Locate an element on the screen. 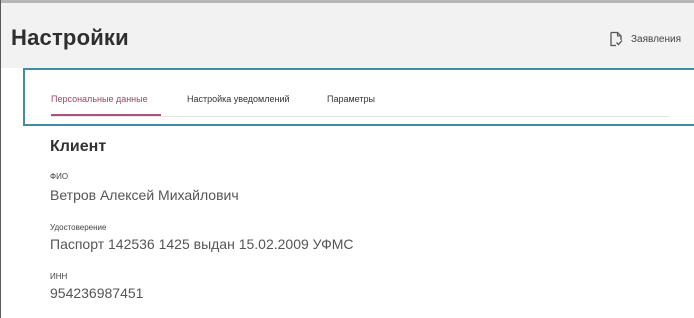 Image resolution: width=694 pixels, height=318 pixels. id-document-label: Удостоверение is located at coordinates (78, 227).